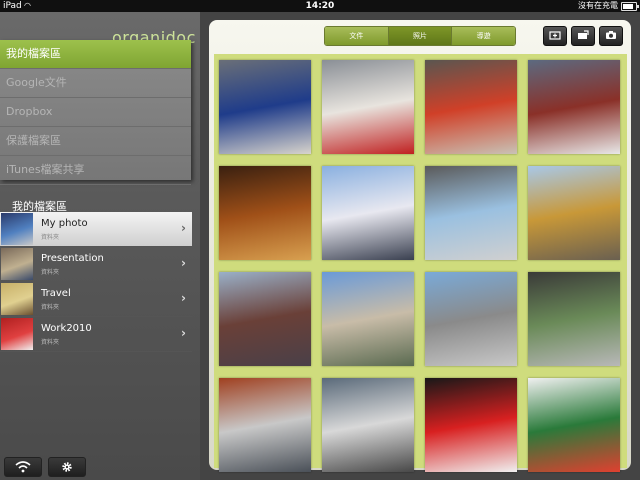  What do you see at coordinates (95, 170) in the screenshot?
I see `menu-item-itunes-sharing: iTunes檔案共享` at bounding box center [95, 170].